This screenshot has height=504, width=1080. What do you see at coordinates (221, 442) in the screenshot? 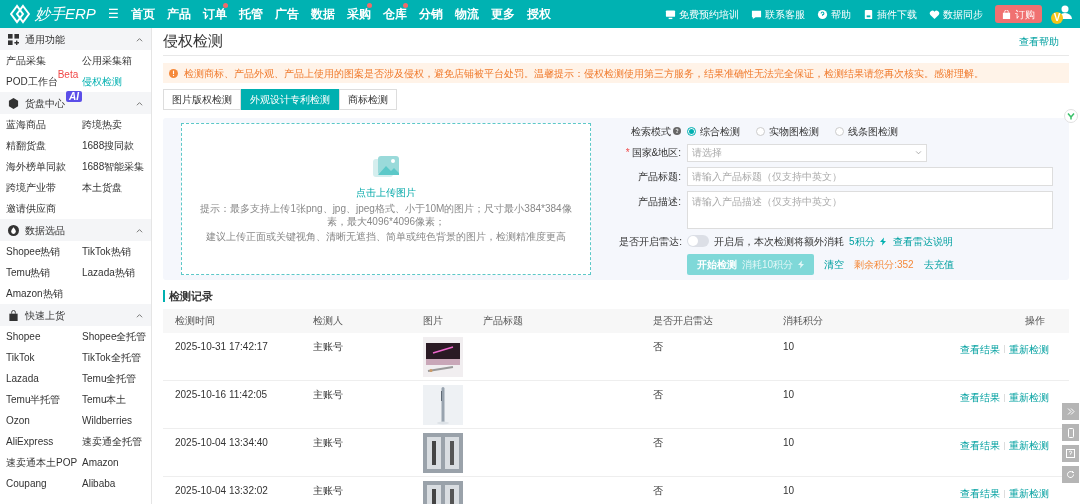
I see `table-cell: 2025-10-04 13:34:40` at bounding box center [221, 442].